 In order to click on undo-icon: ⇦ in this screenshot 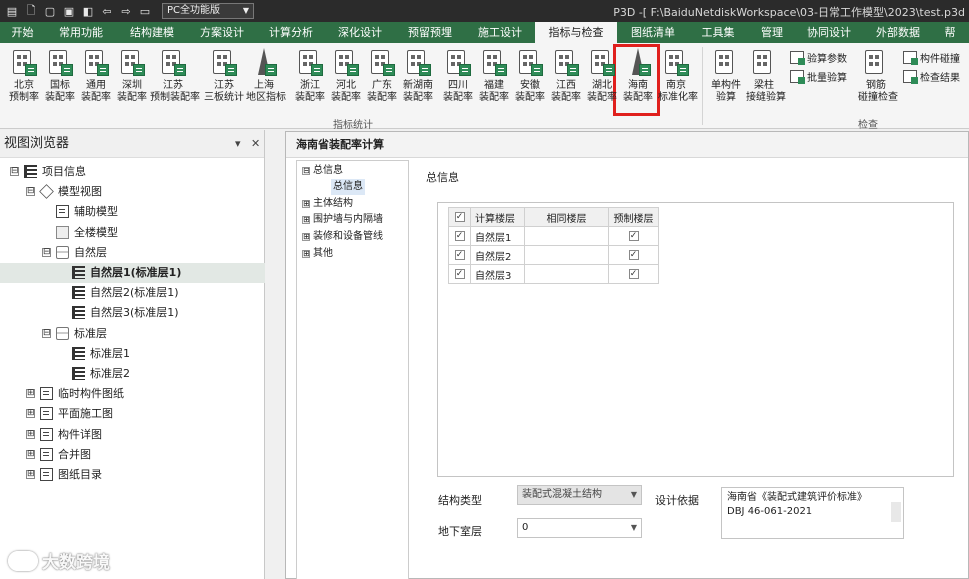, I will do `click(107, 11)`.